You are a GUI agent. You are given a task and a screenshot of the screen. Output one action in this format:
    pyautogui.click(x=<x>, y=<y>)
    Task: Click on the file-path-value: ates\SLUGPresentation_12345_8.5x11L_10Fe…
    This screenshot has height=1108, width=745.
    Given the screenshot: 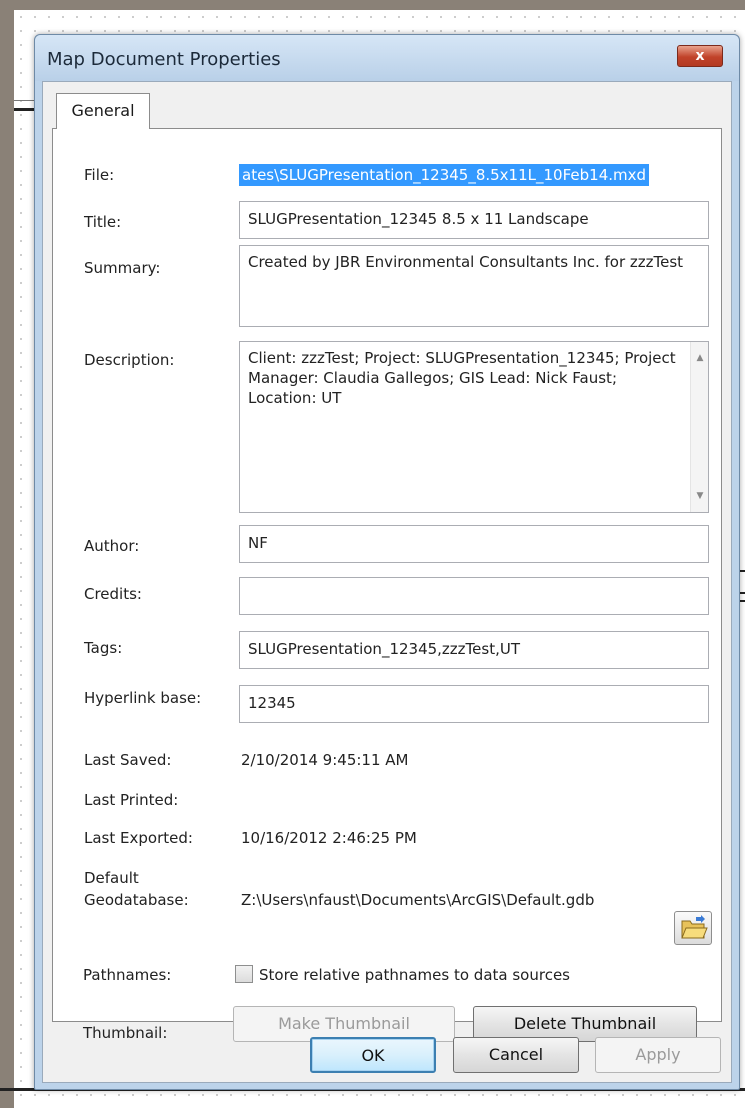 What is the action you would take?
    pyautogui.click(x=444, y=175)
    